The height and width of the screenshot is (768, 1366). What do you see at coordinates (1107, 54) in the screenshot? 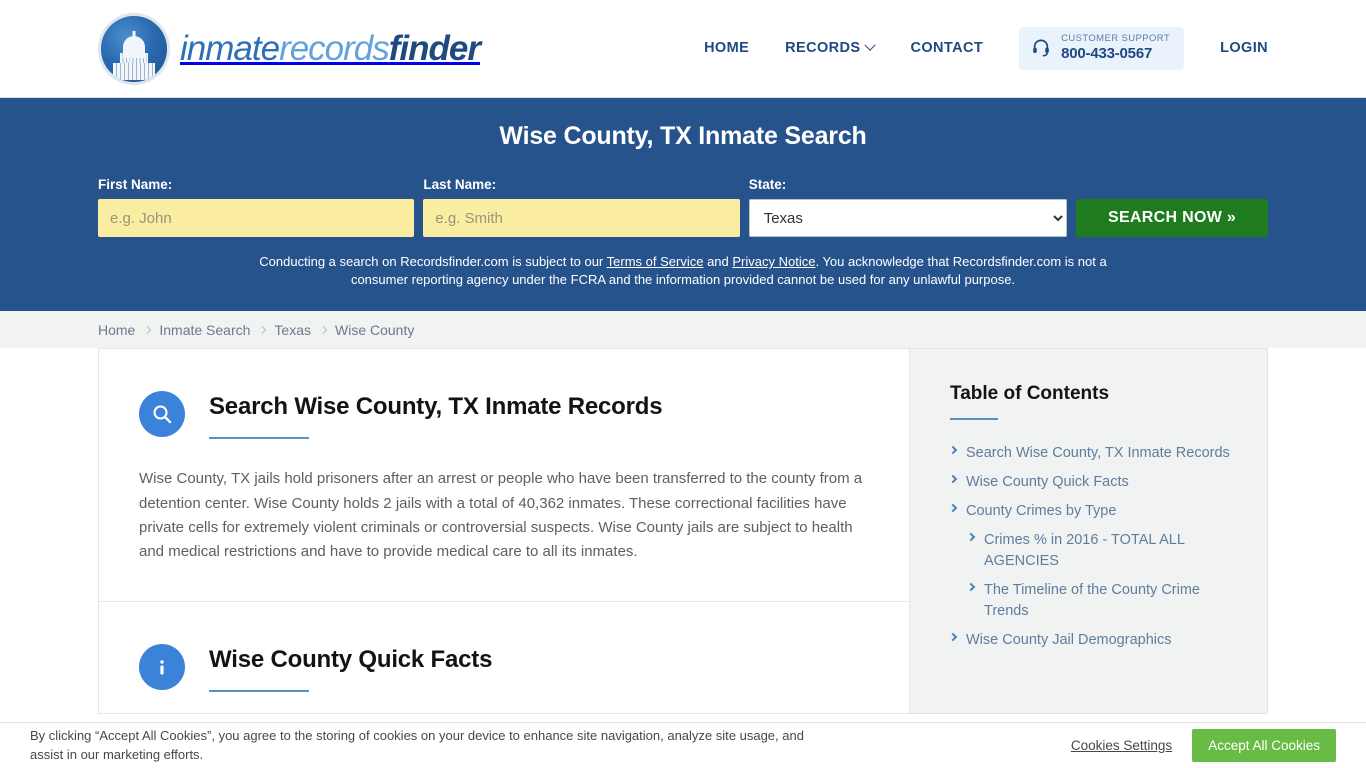
I see `support-phone: 800-433-0567` at bounding box center [1107, 54].